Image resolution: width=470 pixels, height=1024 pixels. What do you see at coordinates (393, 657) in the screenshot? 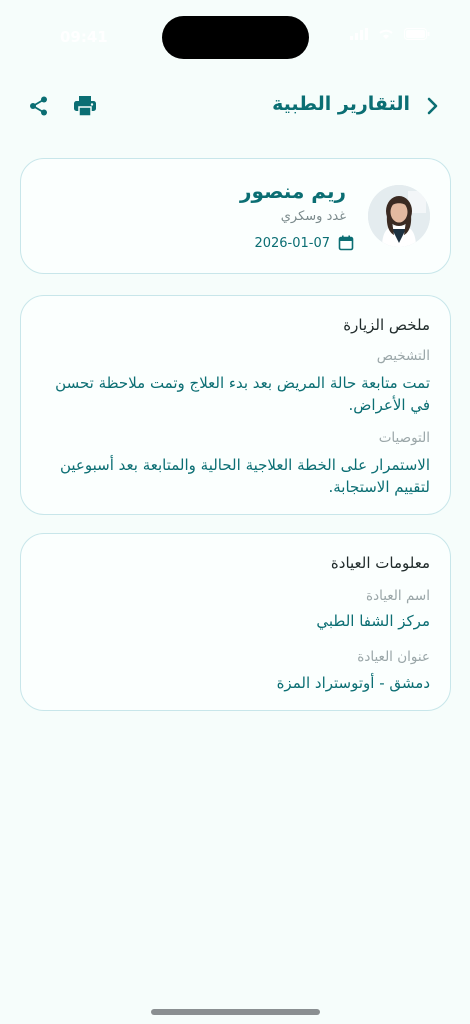
I see `clinic-address-label: عنوان العيادة` at bounding box center [393, 657].